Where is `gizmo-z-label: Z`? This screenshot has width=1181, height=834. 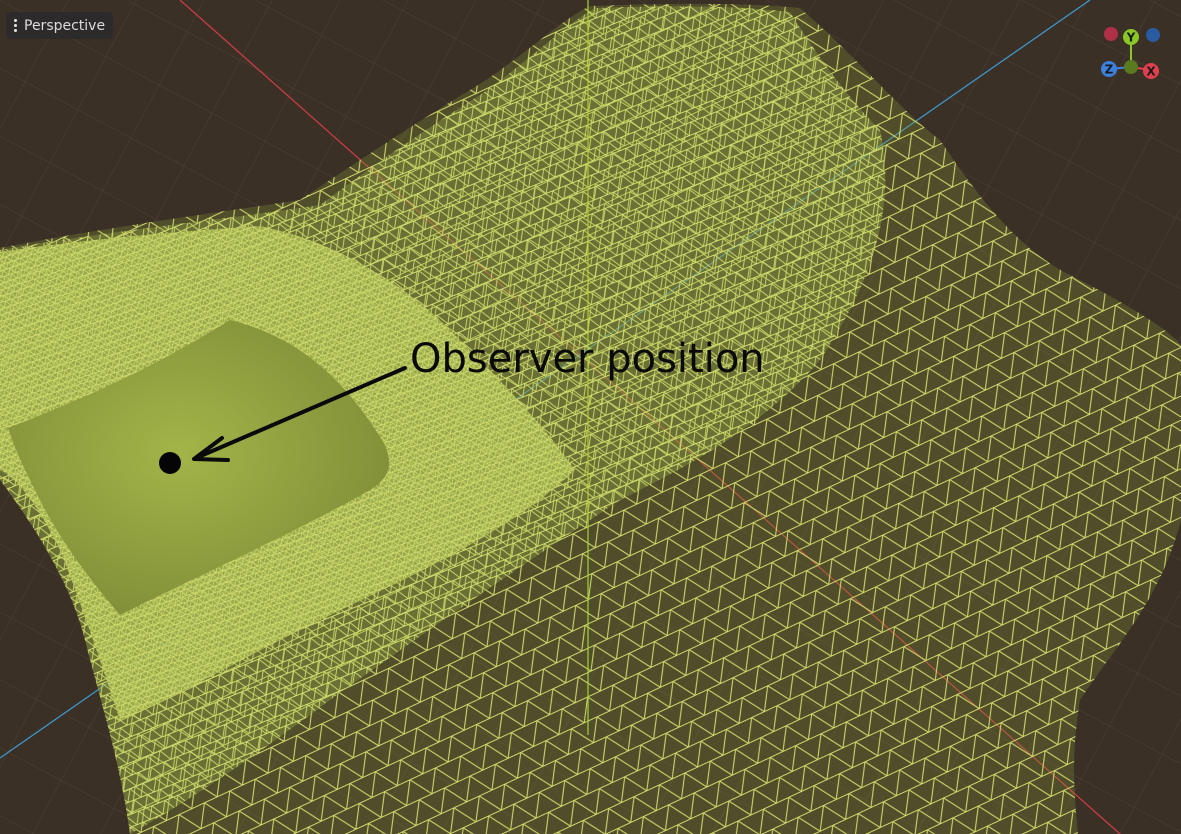 gizmo-z-label: Z is located at coordinates (1109, 70).